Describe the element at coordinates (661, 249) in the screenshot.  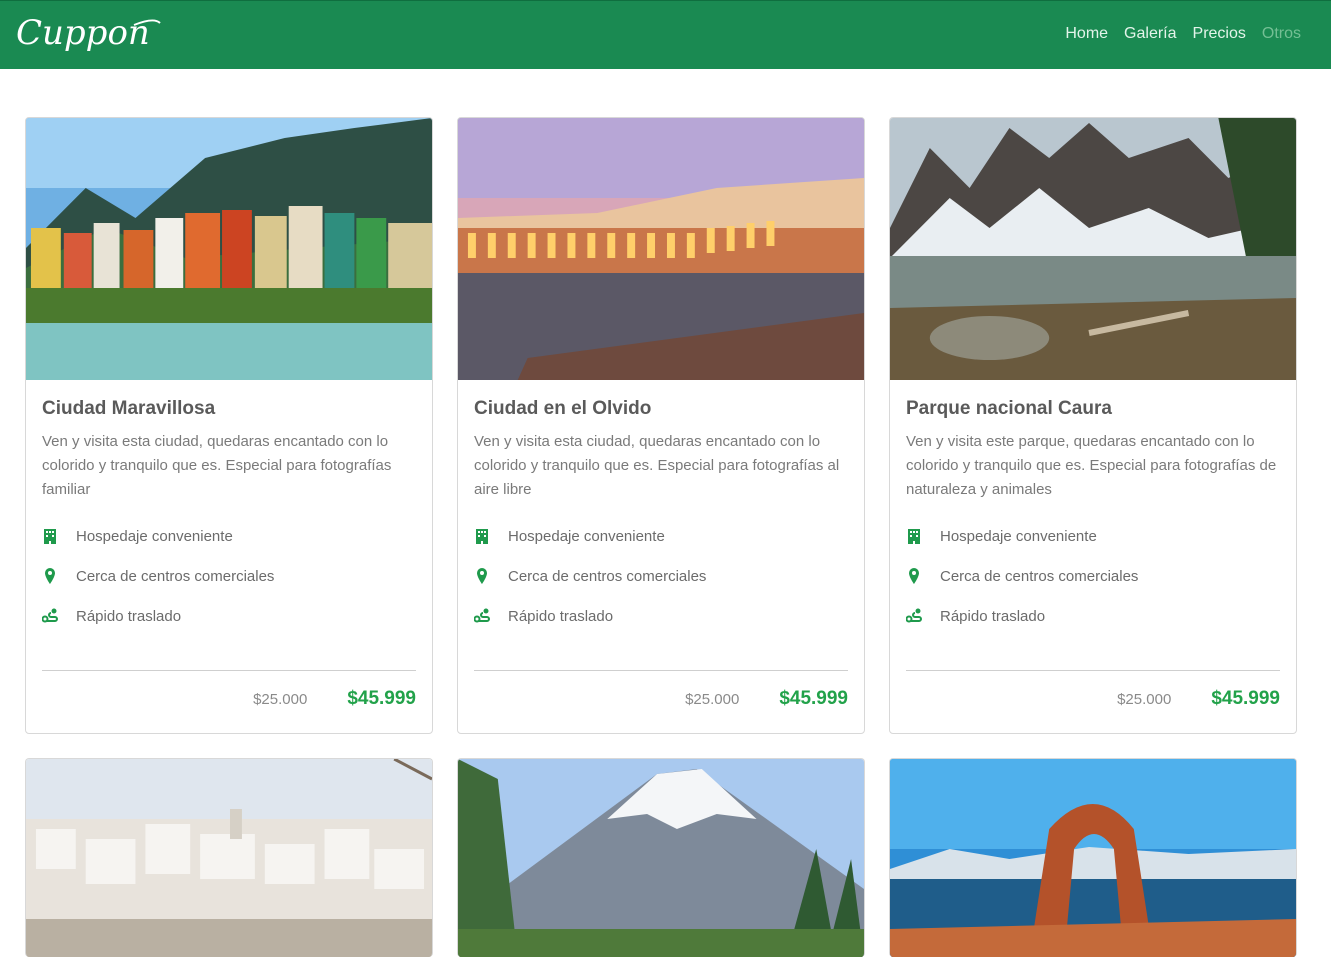
I see `card-image-palace-plaza` at that location.